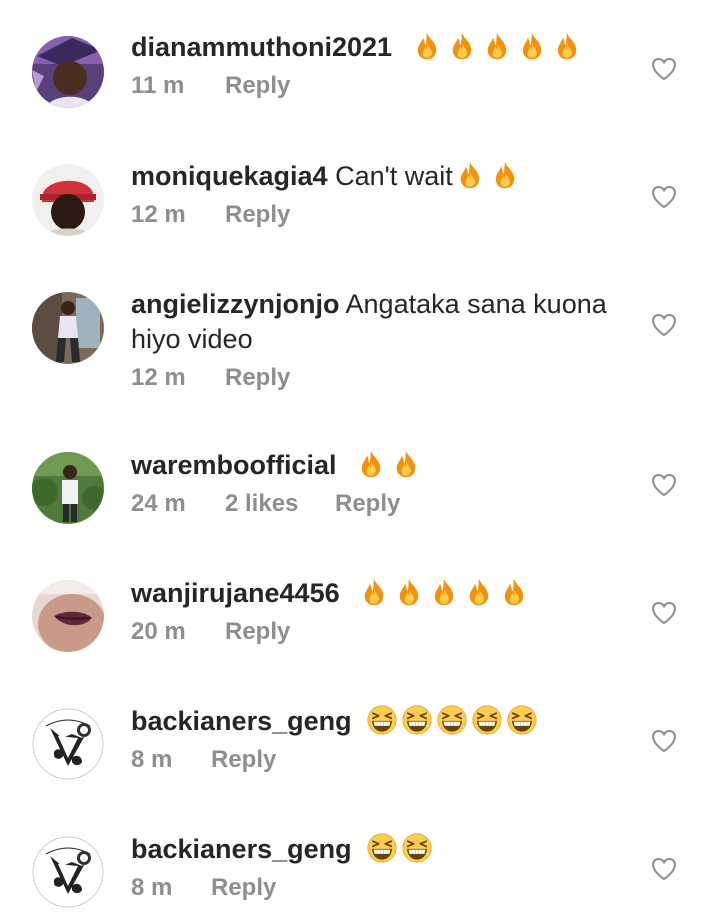 The height and width of the screenshot is (916, 720). What do you see at coordinates (229, 176) in the screenshot?
I see `comment-username: moniquekagia4` at bounding box center [229, 176].